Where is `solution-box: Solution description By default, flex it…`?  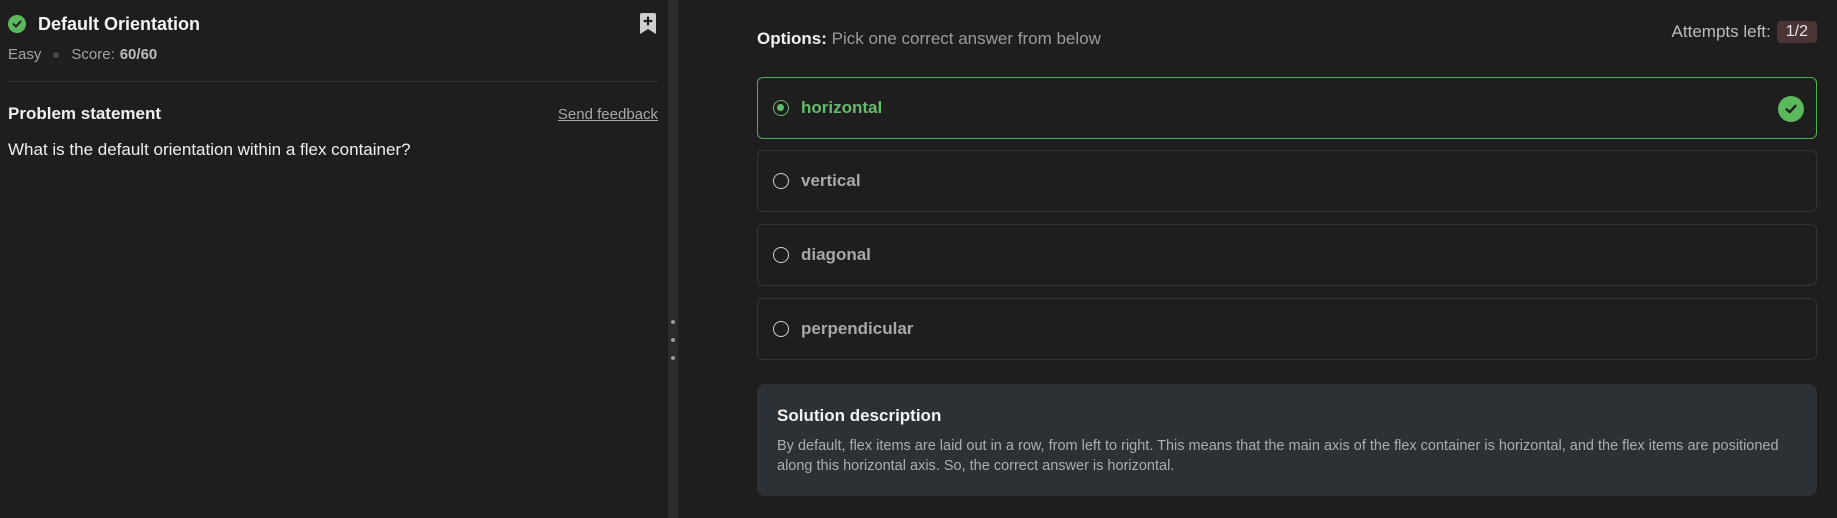
solution-box: Solution description By default, flex it… is located at coordinates (1287, 440).